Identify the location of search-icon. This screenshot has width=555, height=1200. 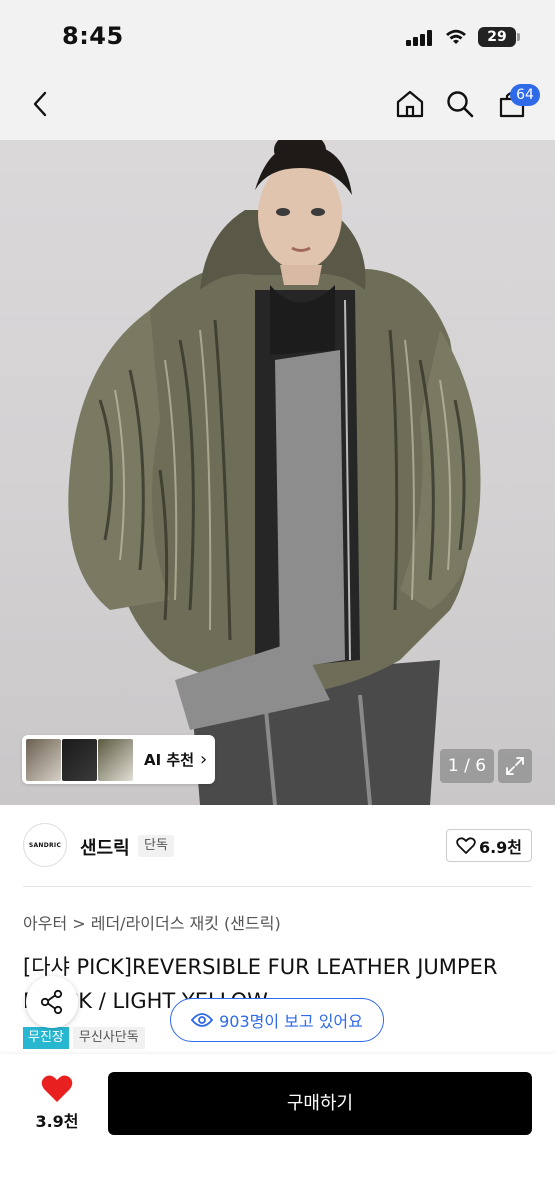
(460, 104).